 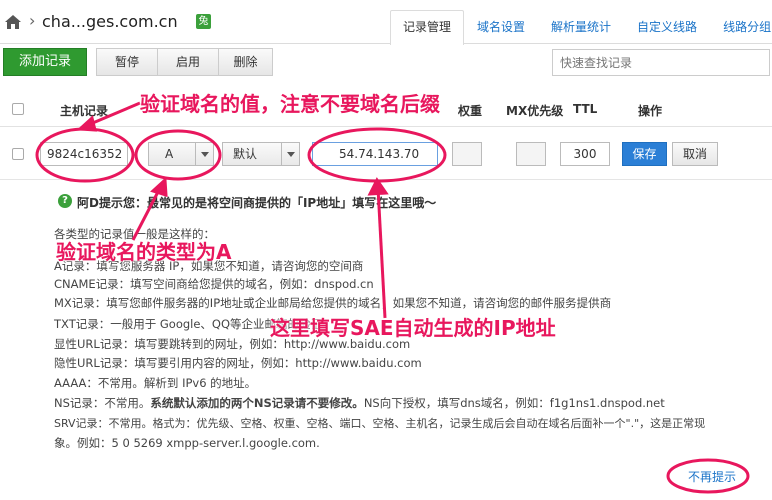 I want to click on ns-warning: 系统默认添加的两个NS记录请不要修改。, so click(x=257, y=403).